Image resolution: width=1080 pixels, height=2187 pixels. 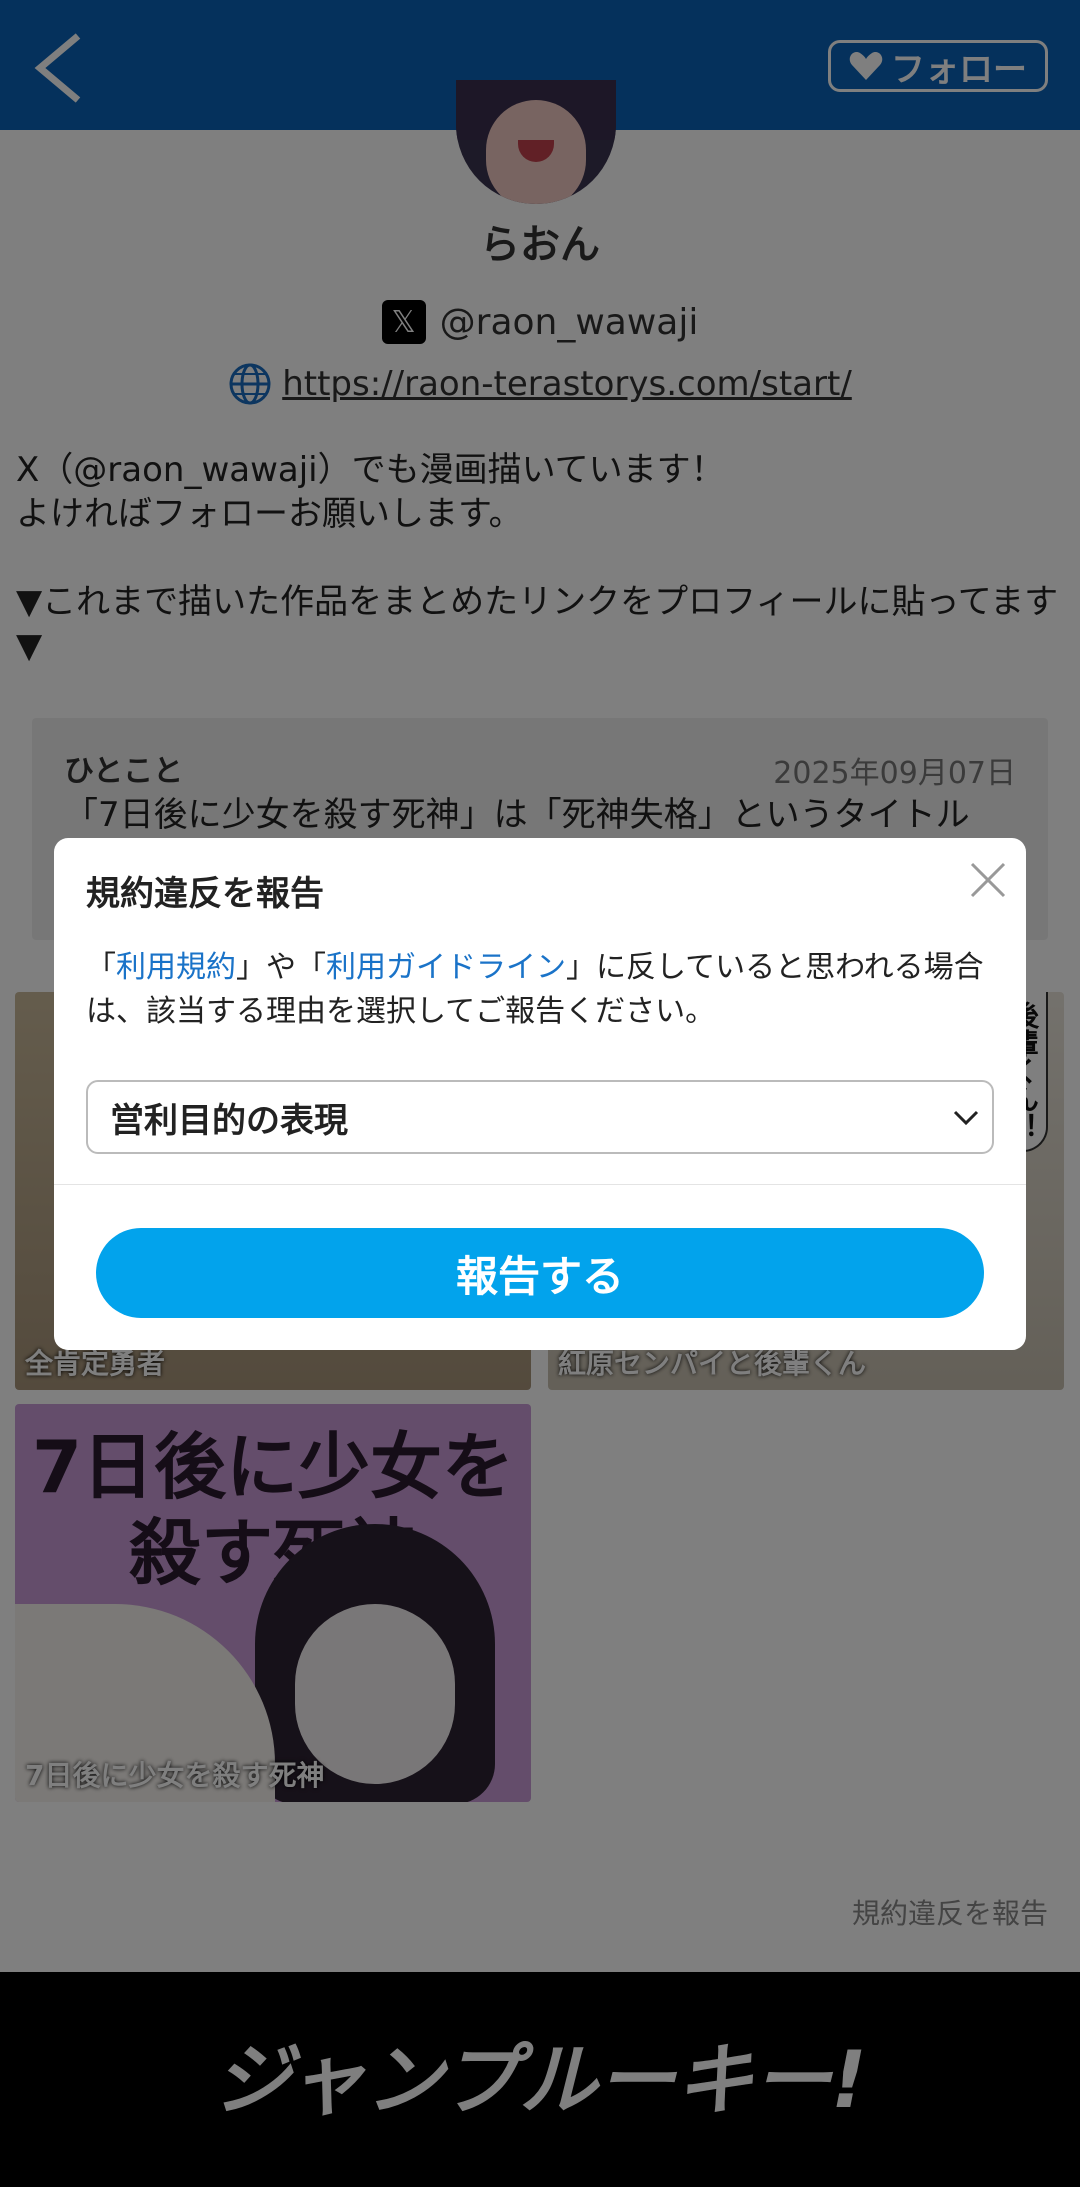 What do you see at coordinates (229, 1120) in the screenshot?
I see `reason-selected-value: 営利目的の表現` at bounding box center [229, 1120].